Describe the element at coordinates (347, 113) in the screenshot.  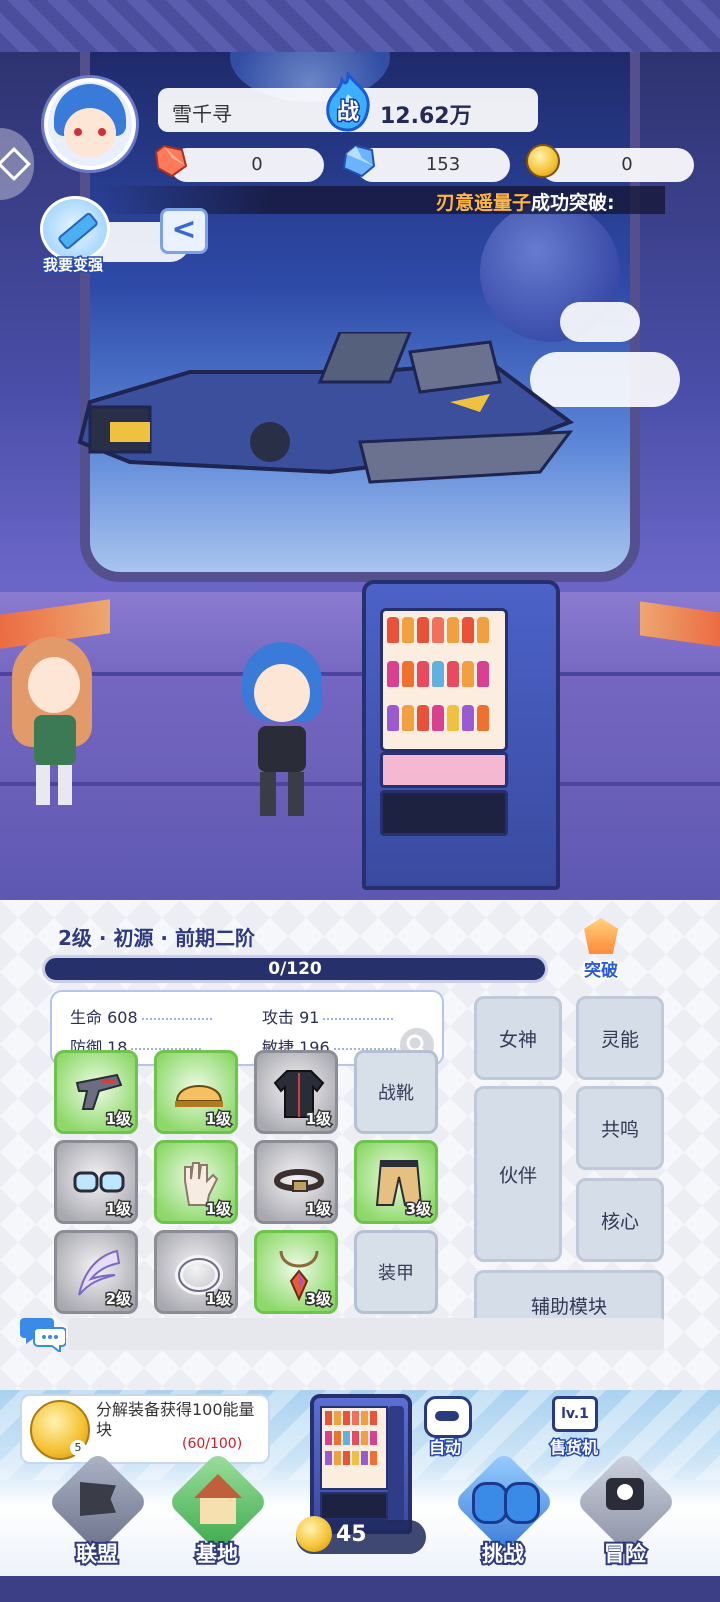
I see `combat-power-label: 战` at that location.